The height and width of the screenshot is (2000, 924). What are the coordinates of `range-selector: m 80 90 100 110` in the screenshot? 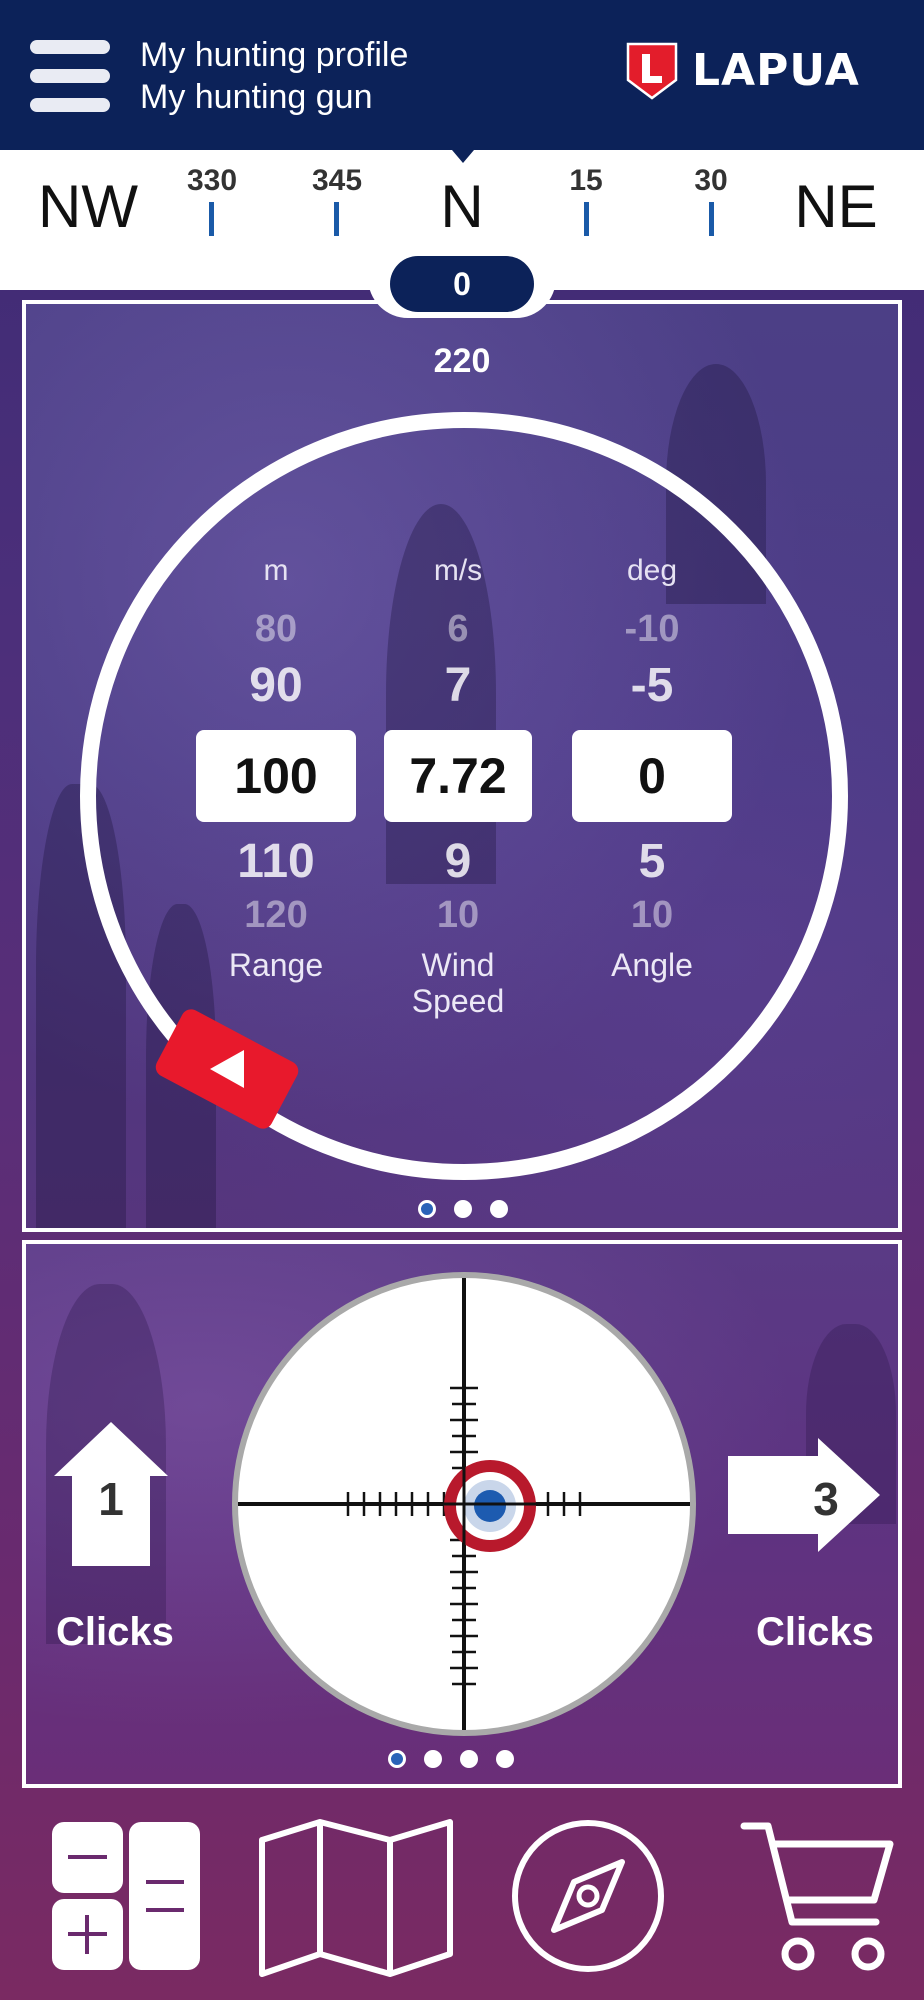 It's located at (276, 721).